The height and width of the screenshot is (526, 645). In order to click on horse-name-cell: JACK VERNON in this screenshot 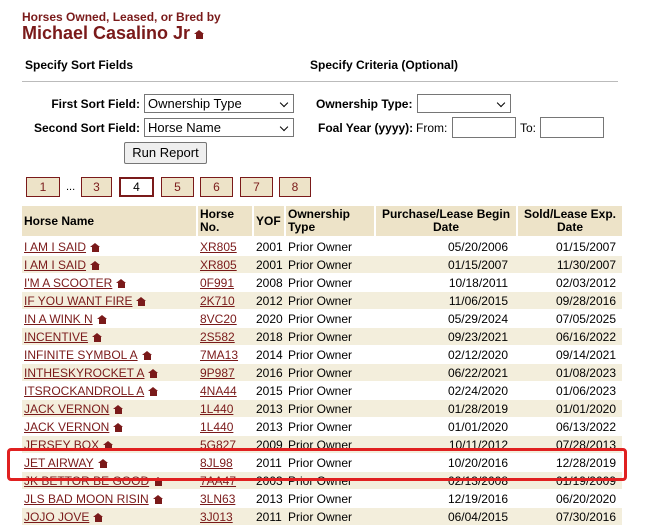, I will do `click(110, 427)`.